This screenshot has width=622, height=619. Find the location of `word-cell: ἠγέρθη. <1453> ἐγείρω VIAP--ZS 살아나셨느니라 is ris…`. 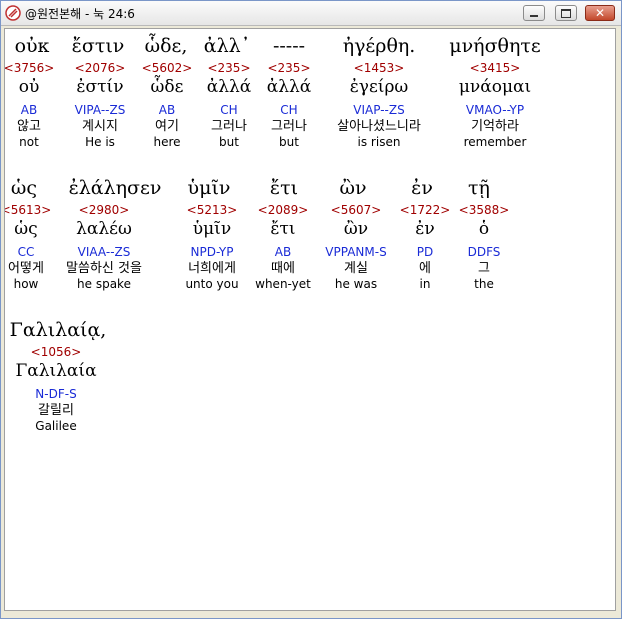

word-cell: ἠγέρθη. <1453> ἐγείρω VIAP--ZS 살아나셨느니라 is ris… is located at coordinates (379, 92).